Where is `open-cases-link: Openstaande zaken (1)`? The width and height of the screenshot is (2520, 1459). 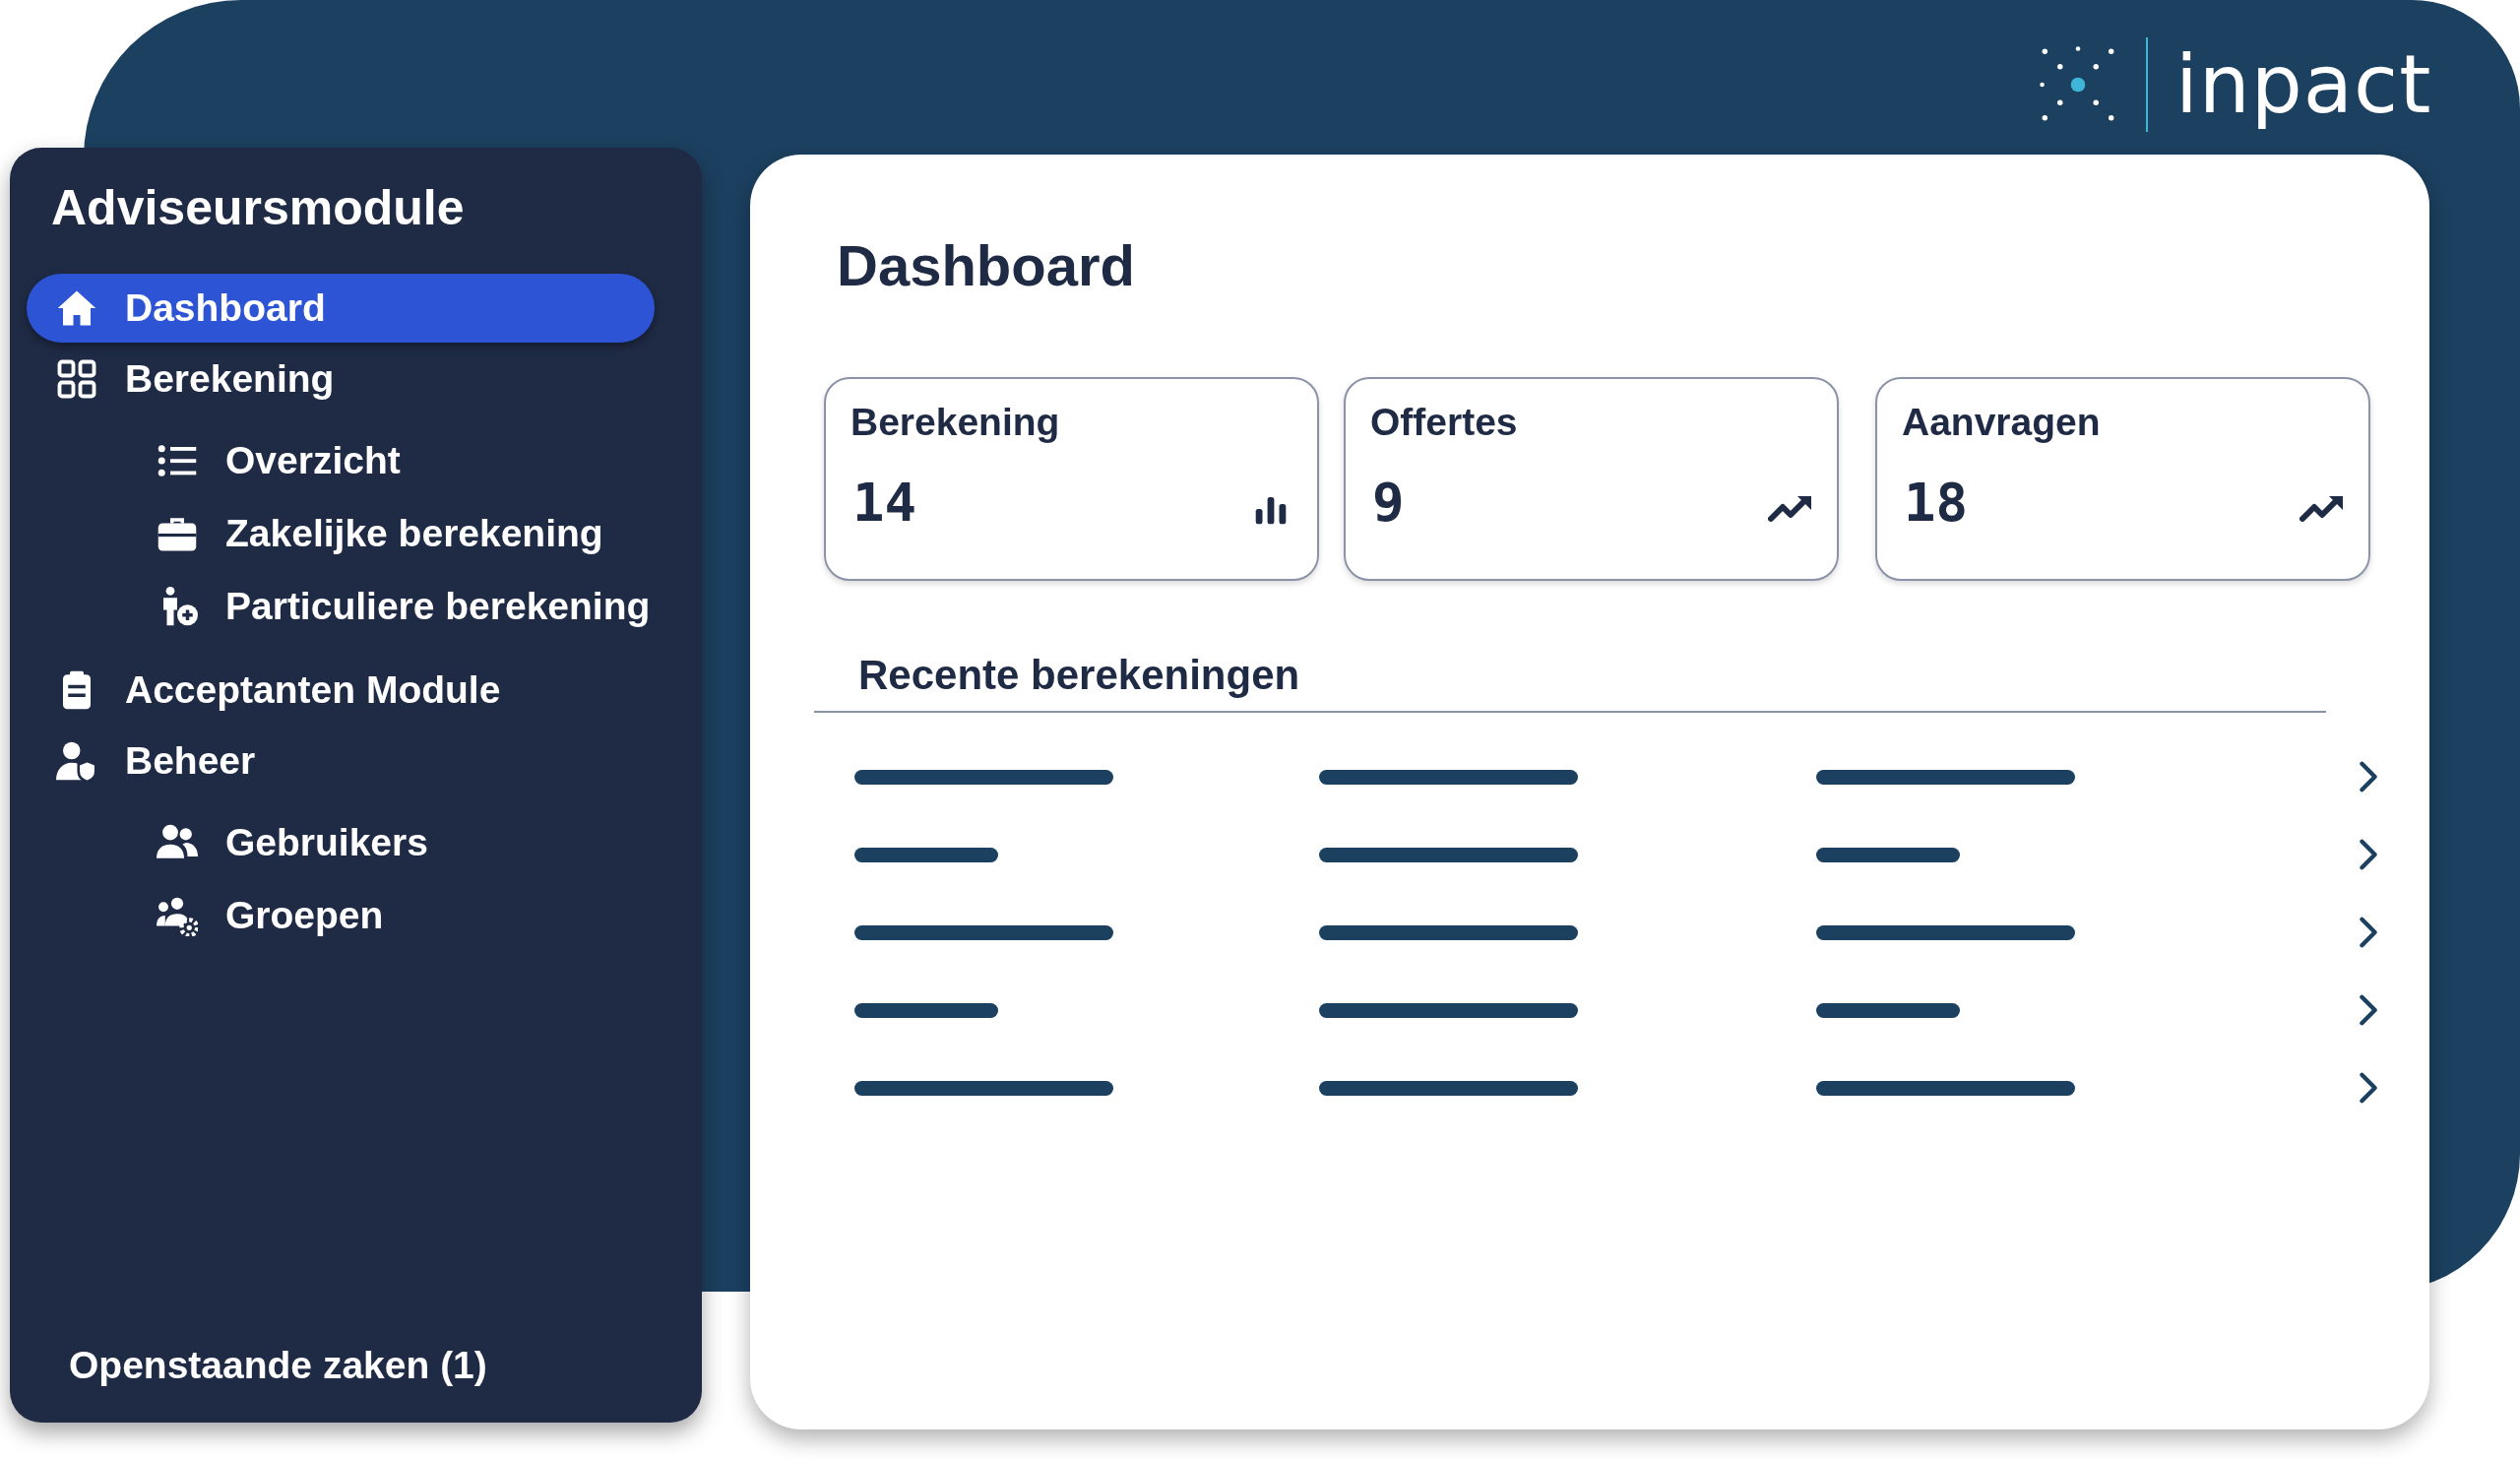 open-cases-link: Openstaande zaken (1) is located at coordinates (257, 1365).